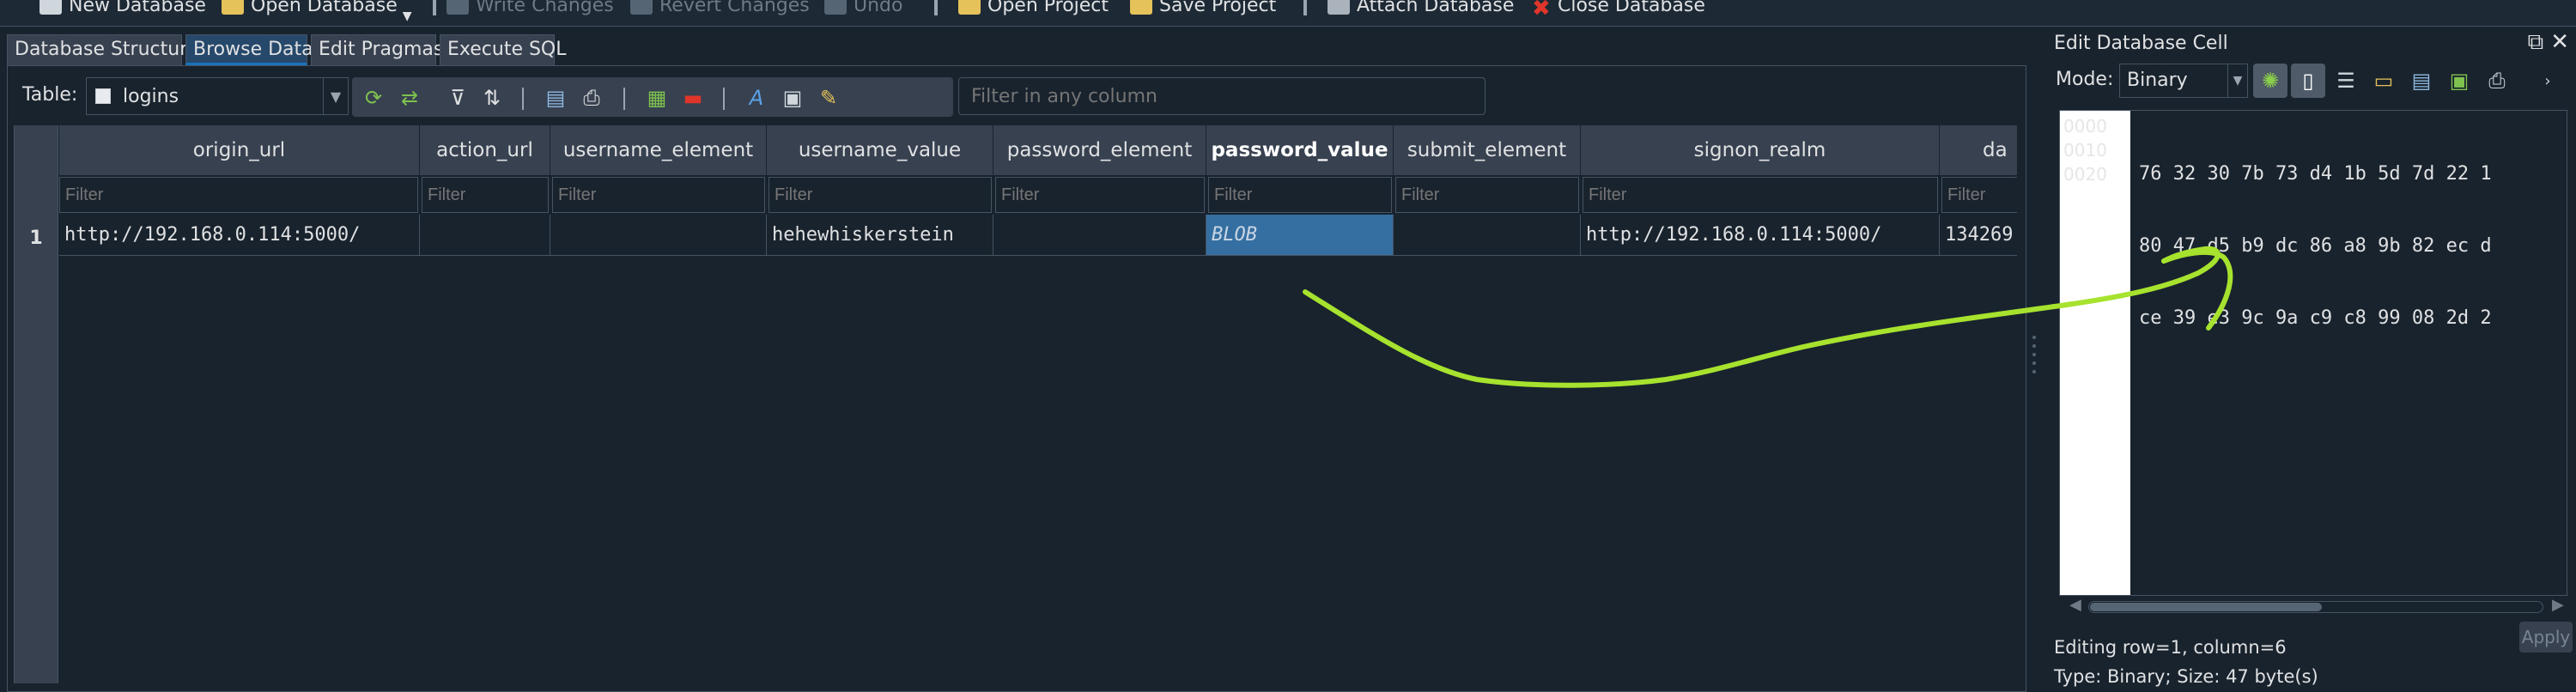 The width and height of the screenshot is (2576, 692). Describe the element at coordinates (530, 9) in the screenshot. I see `write-changes-button: Write Changes` at that location.